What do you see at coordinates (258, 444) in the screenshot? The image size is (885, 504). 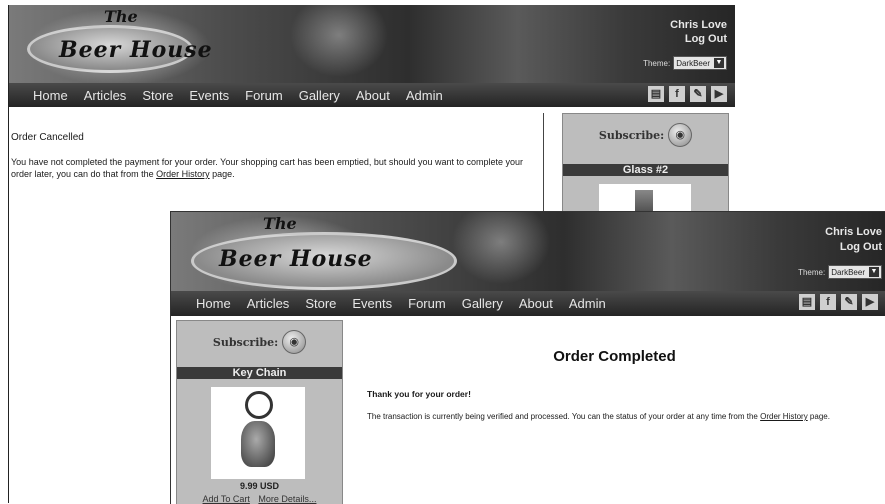 I see `key-chain-figure-icon` at bounding box center [258, 444].